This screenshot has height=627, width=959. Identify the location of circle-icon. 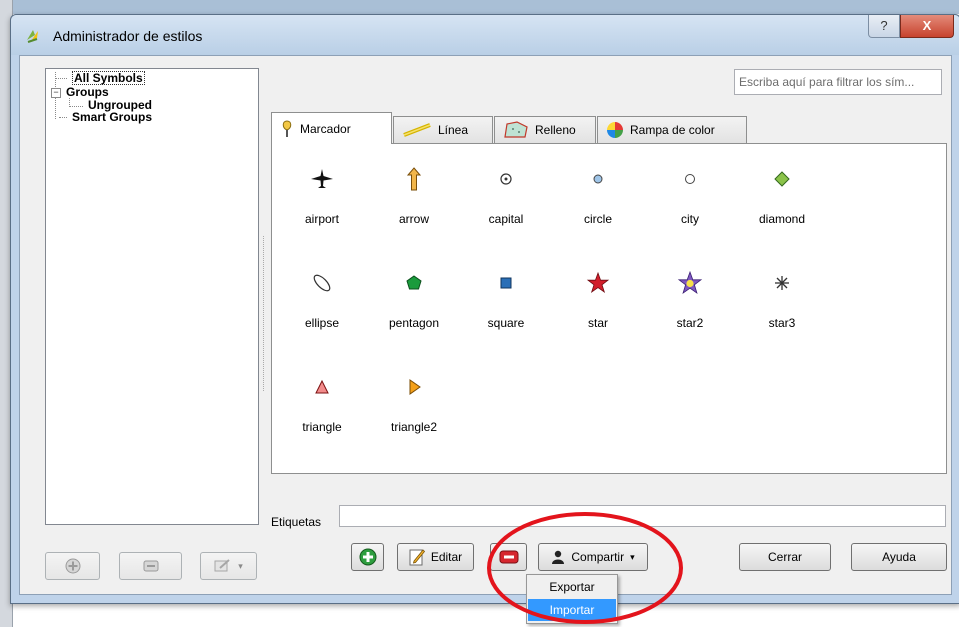
(598, 179).